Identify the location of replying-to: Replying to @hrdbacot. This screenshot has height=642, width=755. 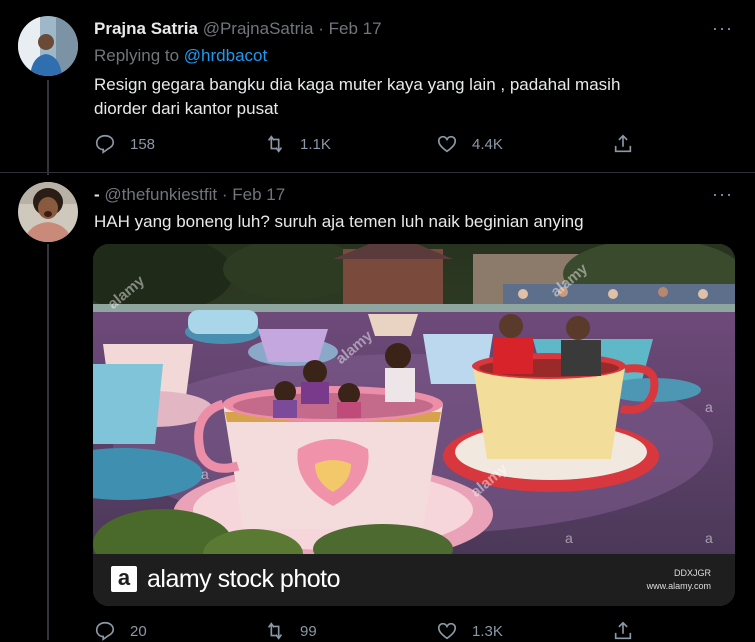
(180, 56).